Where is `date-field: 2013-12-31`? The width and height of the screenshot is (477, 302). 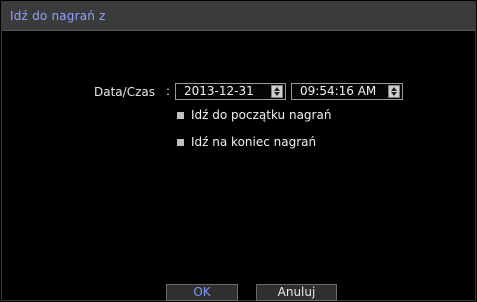 date-field: 2013-12-31 is located at coordinates (230, 91).